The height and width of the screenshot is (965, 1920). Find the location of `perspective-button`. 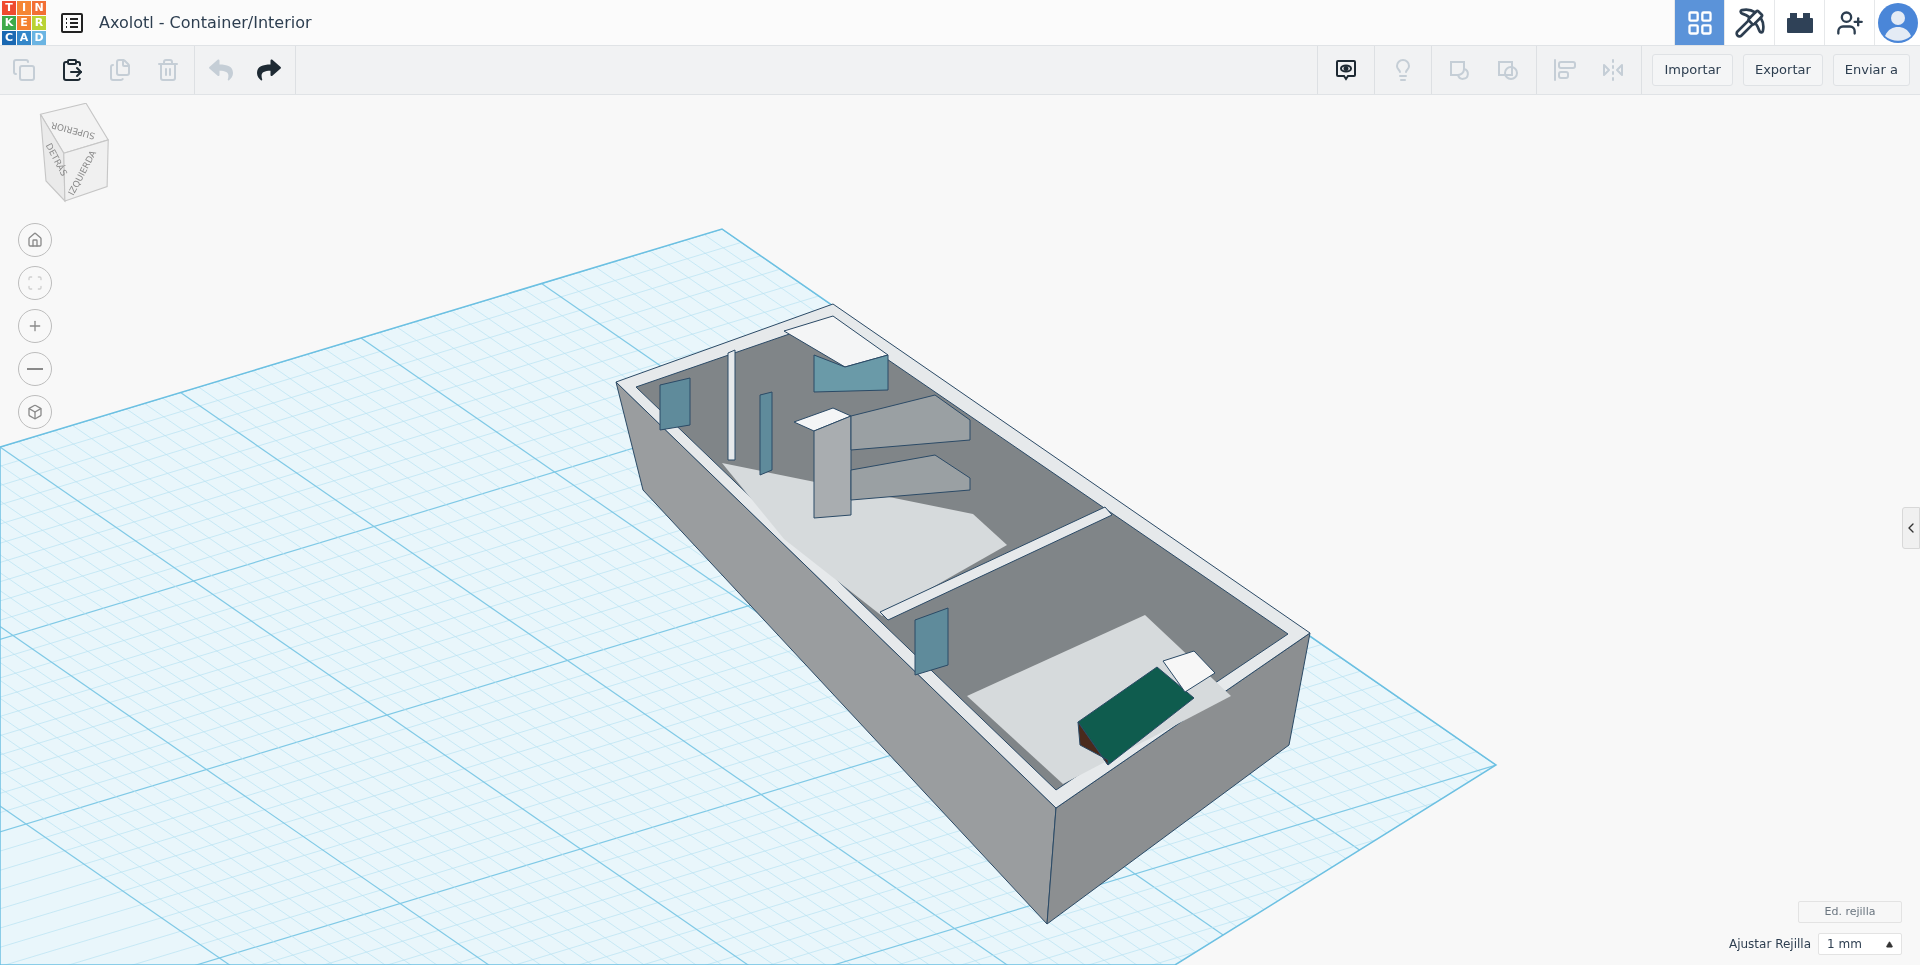

perspective-button is located at coordinates (35, 412).